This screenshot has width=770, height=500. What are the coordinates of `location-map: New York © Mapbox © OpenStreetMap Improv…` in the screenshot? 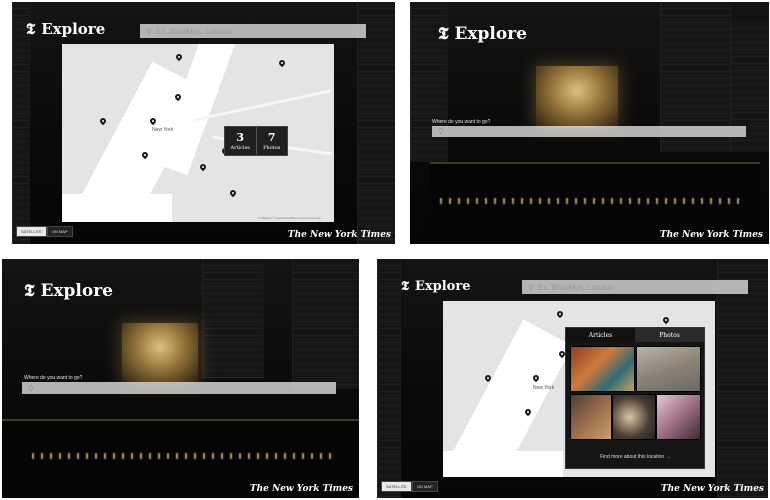 It's located at (198, 133).